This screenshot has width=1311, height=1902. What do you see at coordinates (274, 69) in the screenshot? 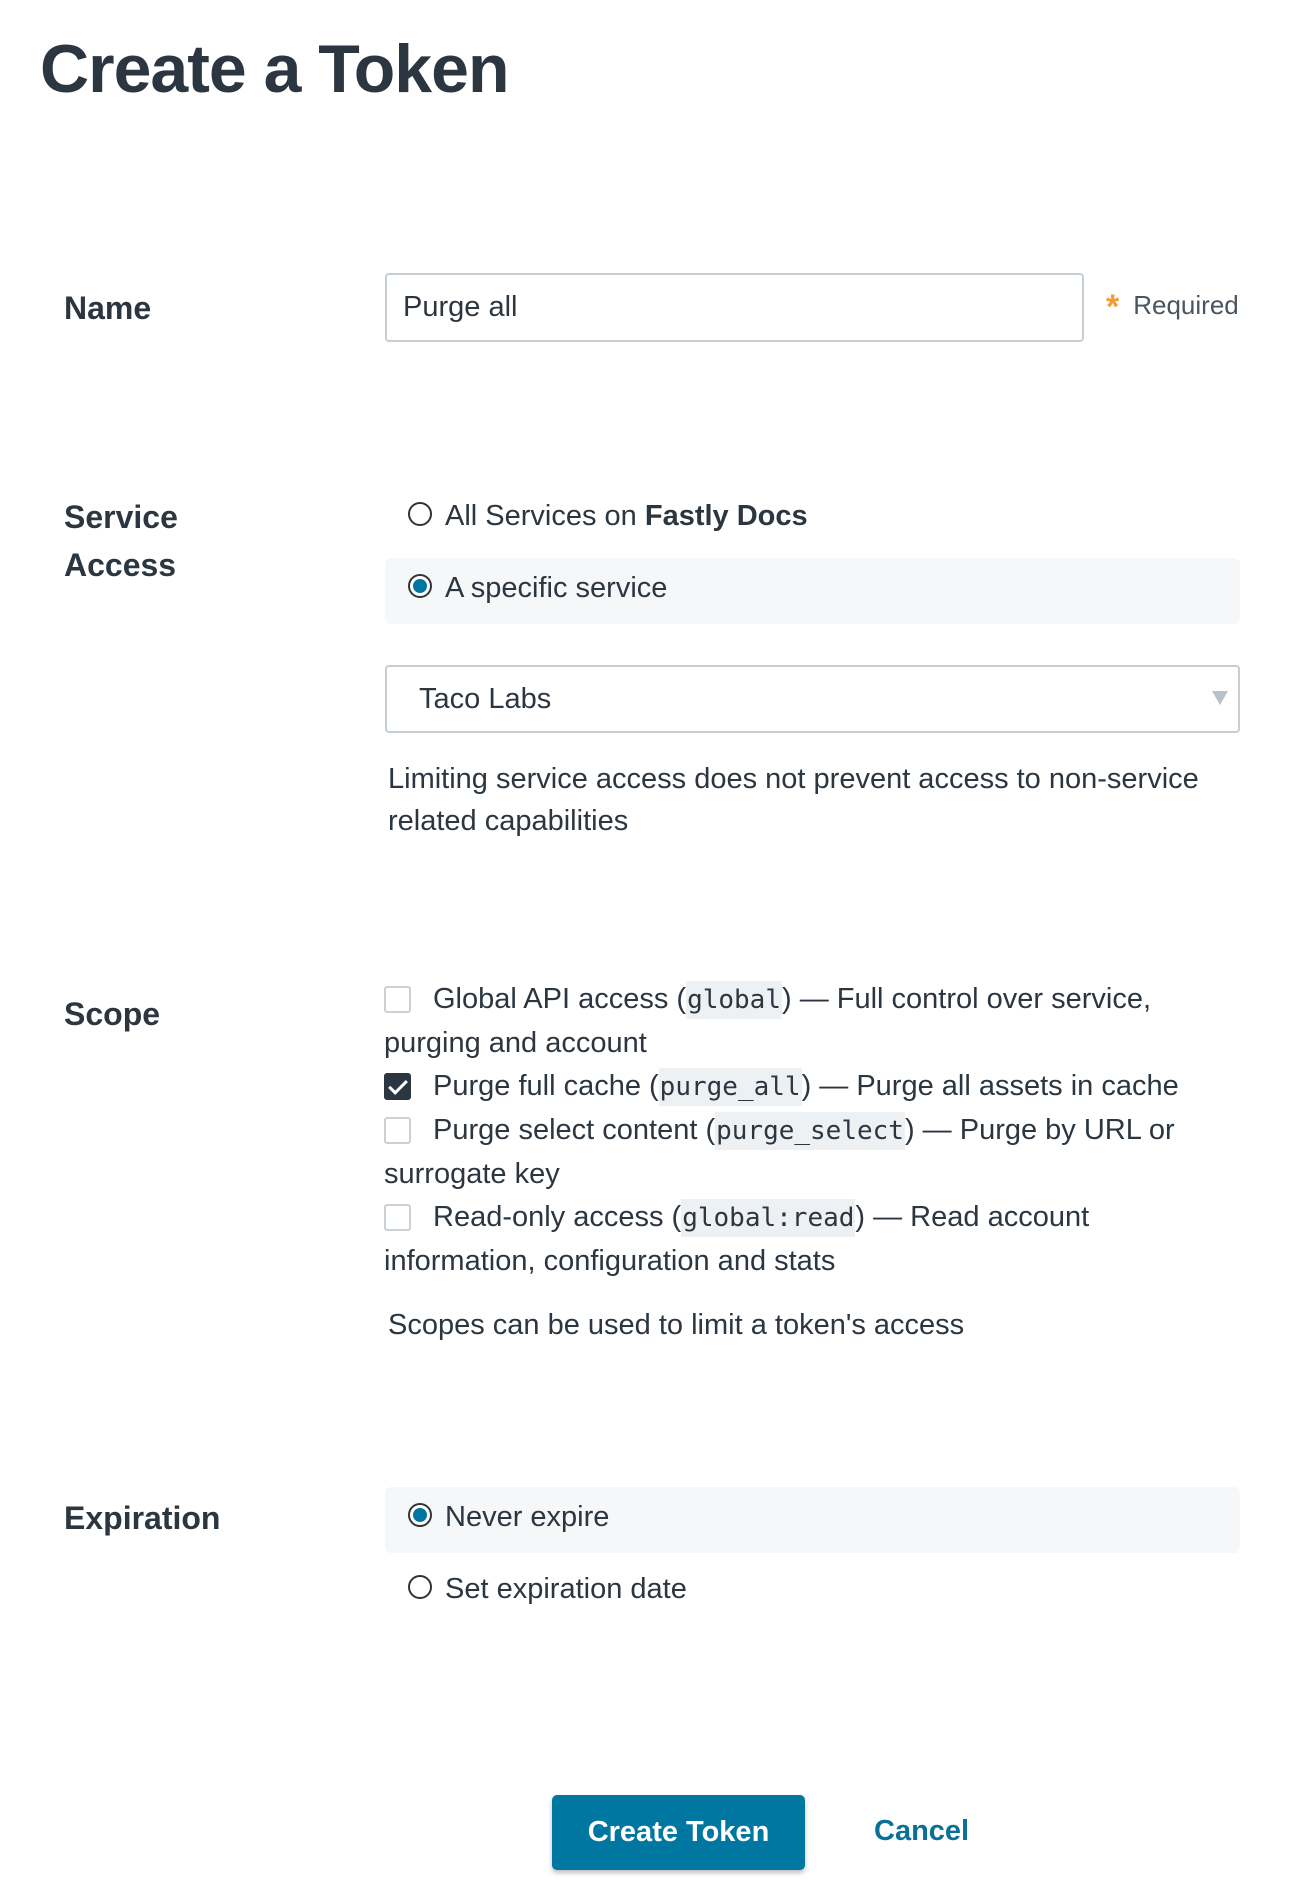
I see `page-title: Create a Token` at bounding box center [274, 69].